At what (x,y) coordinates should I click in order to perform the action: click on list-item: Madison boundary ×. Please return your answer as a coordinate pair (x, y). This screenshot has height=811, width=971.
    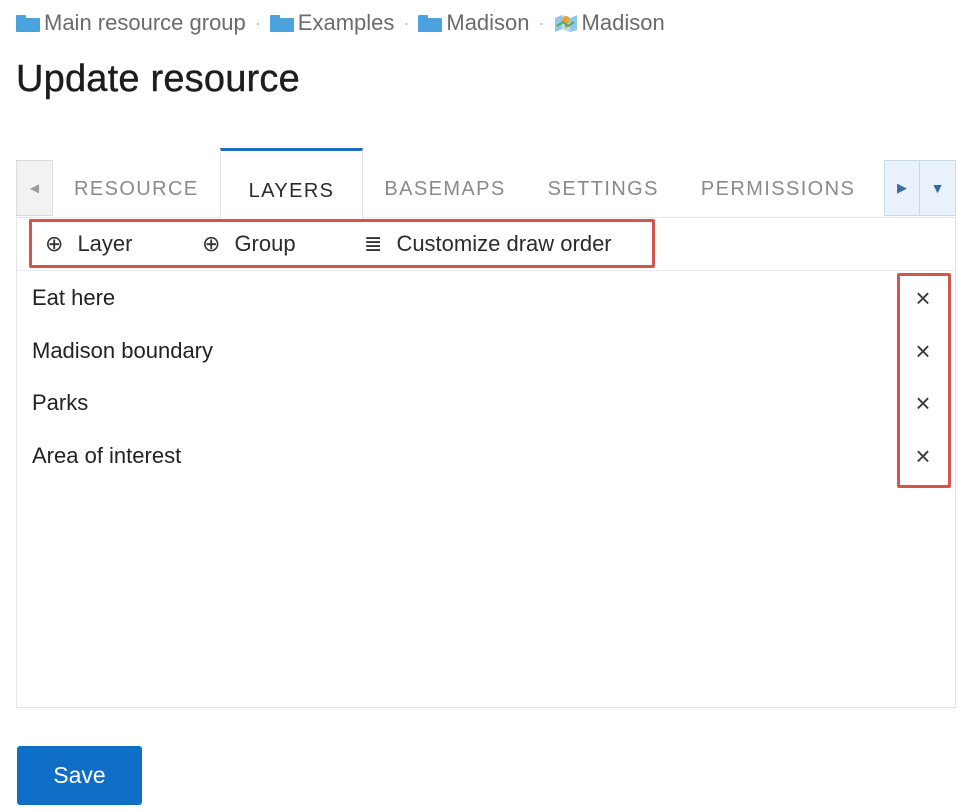
    Looking at the image, I should click on (486, 351).